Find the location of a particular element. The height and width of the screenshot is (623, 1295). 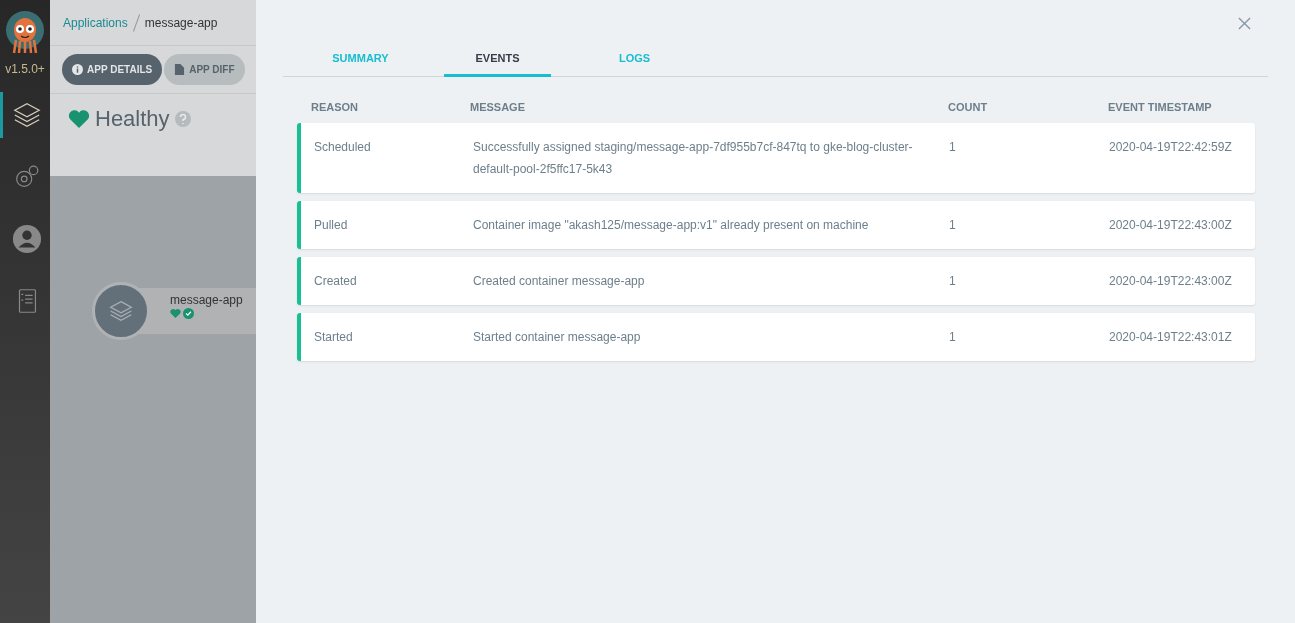

column-header: REASON is located at coordinates (335, 107).